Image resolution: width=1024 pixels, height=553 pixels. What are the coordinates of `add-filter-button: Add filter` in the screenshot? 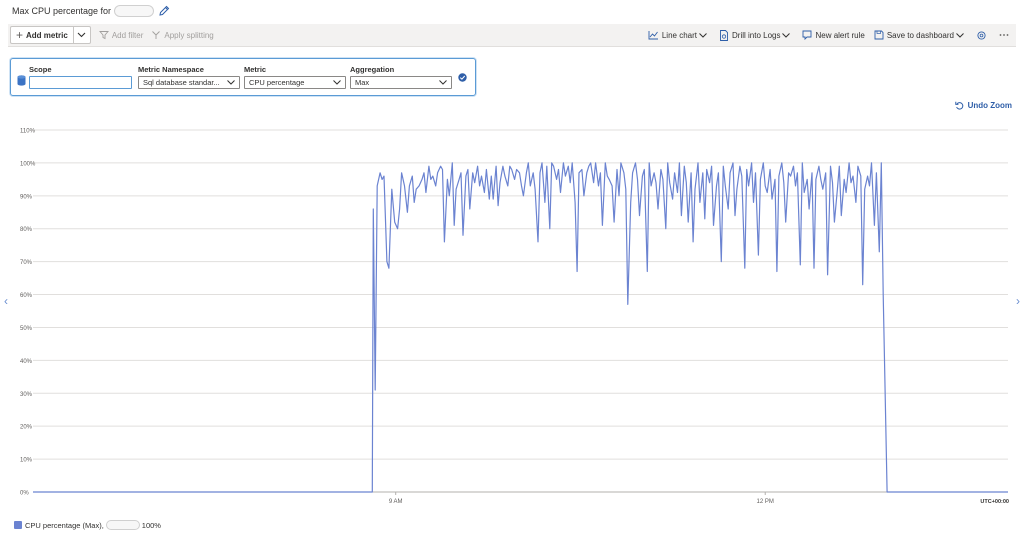 It's located at (121, 35).